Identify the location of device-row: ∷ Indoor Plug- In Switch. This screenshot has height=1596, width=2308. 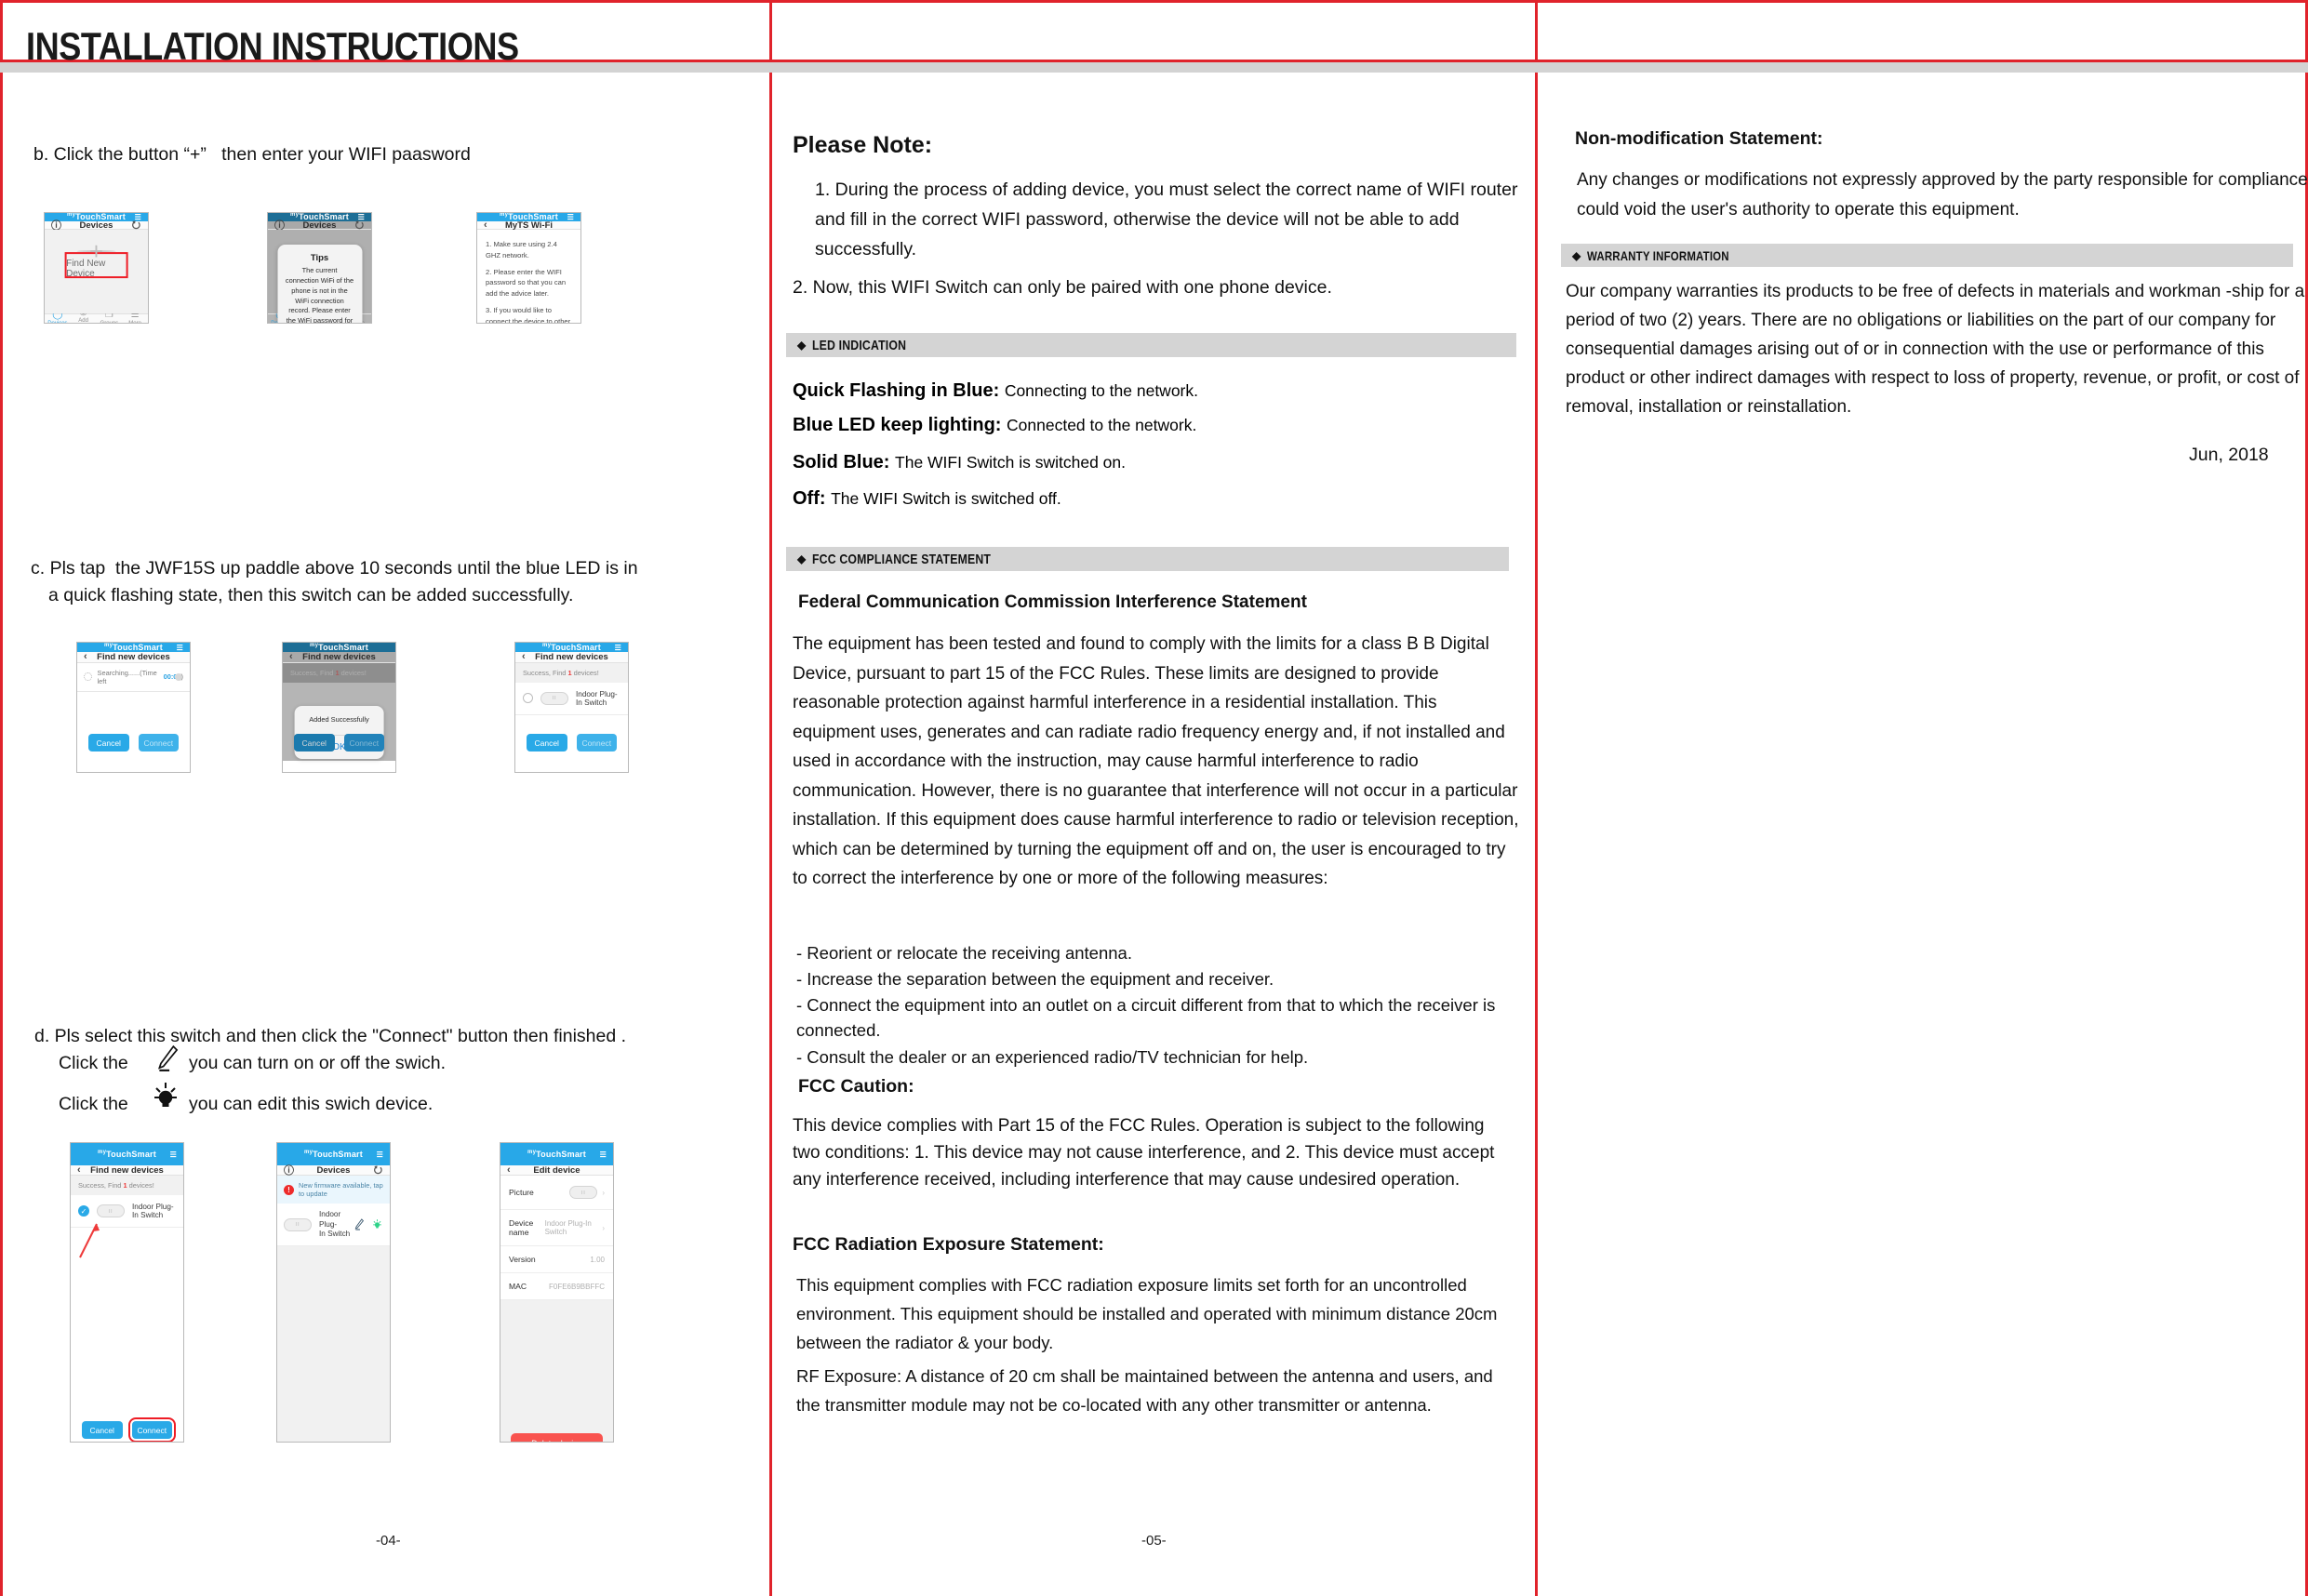
(333, 1226).